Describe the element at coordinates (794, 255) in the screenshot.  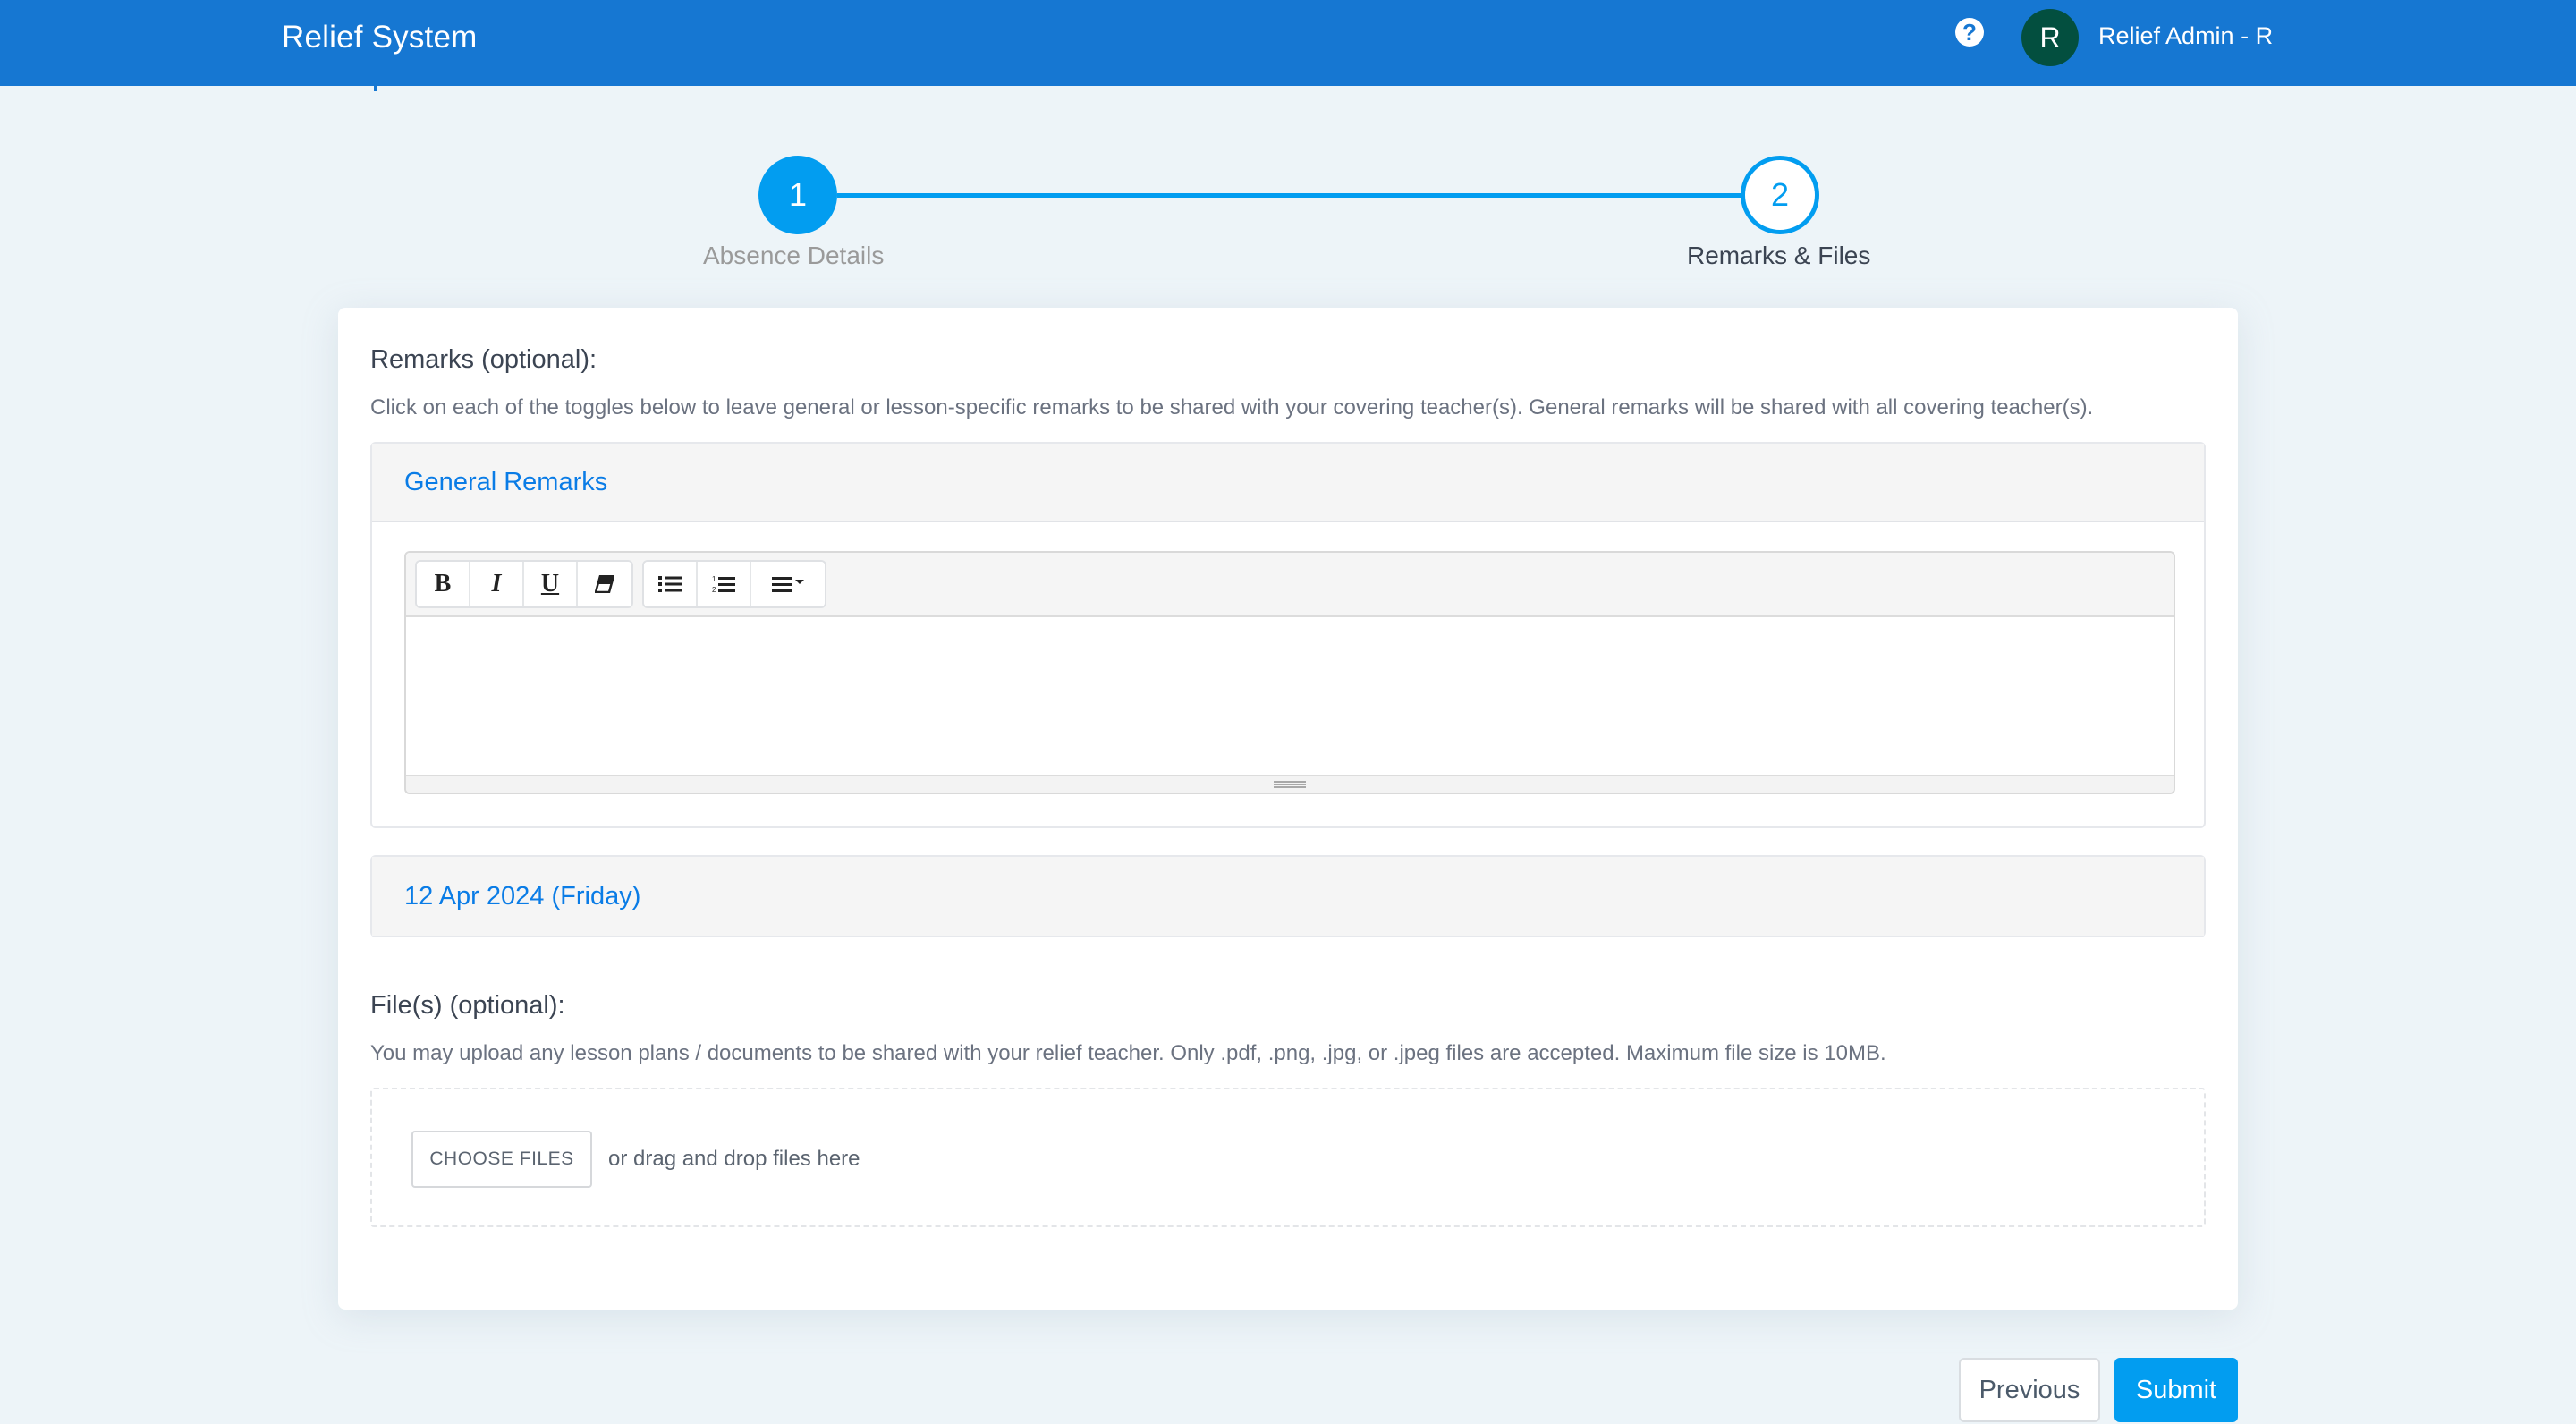
I see `step-1-label: Absence Details` at that location.